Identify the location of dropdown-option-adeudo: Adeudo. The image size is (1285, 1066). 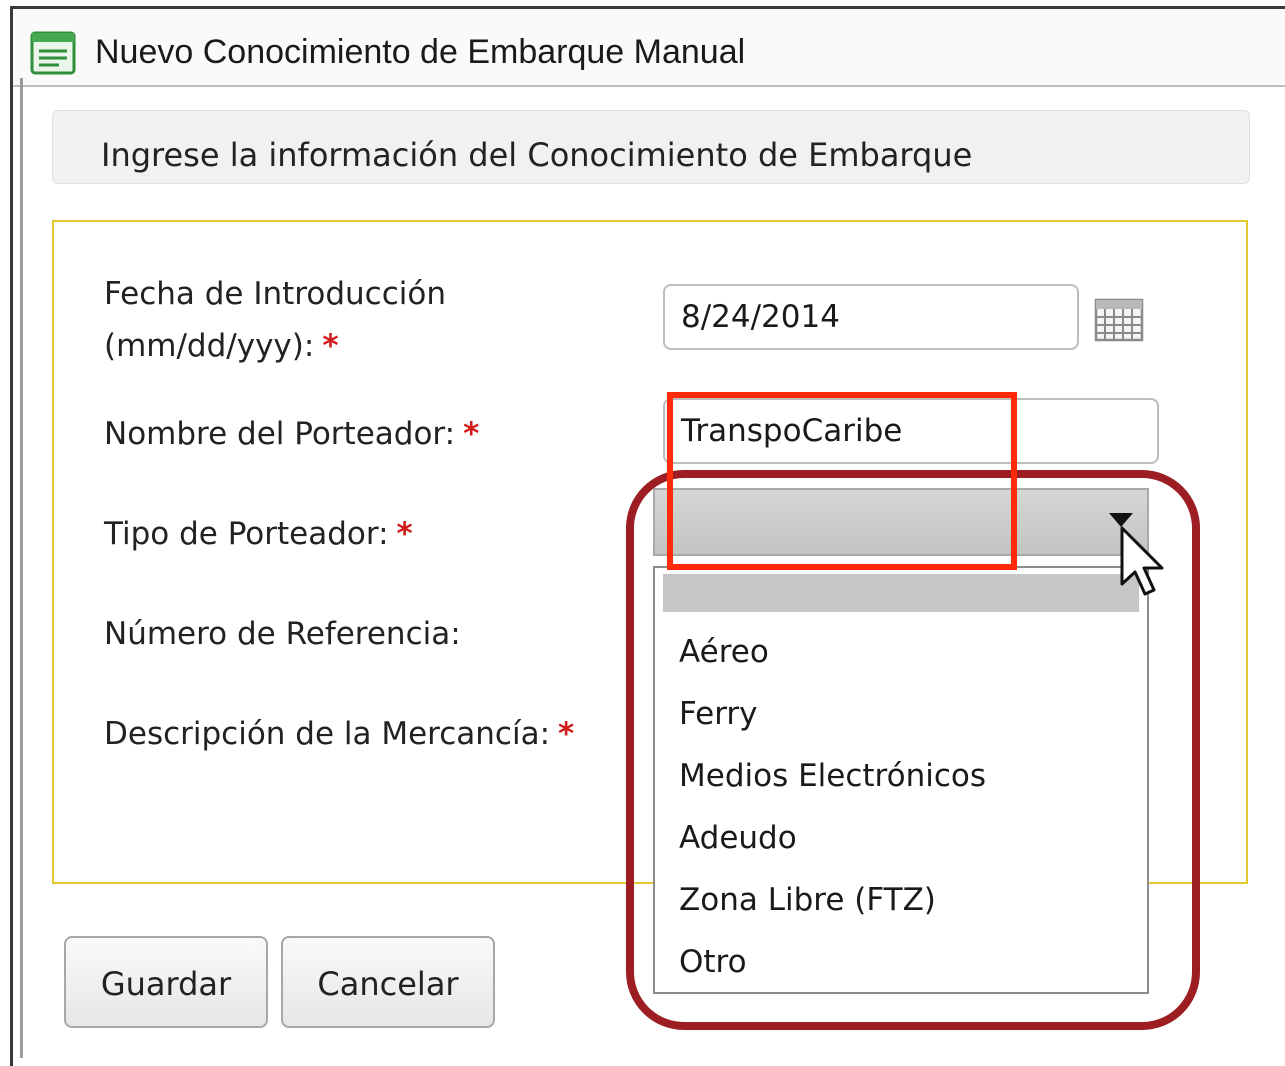
(738, 838).